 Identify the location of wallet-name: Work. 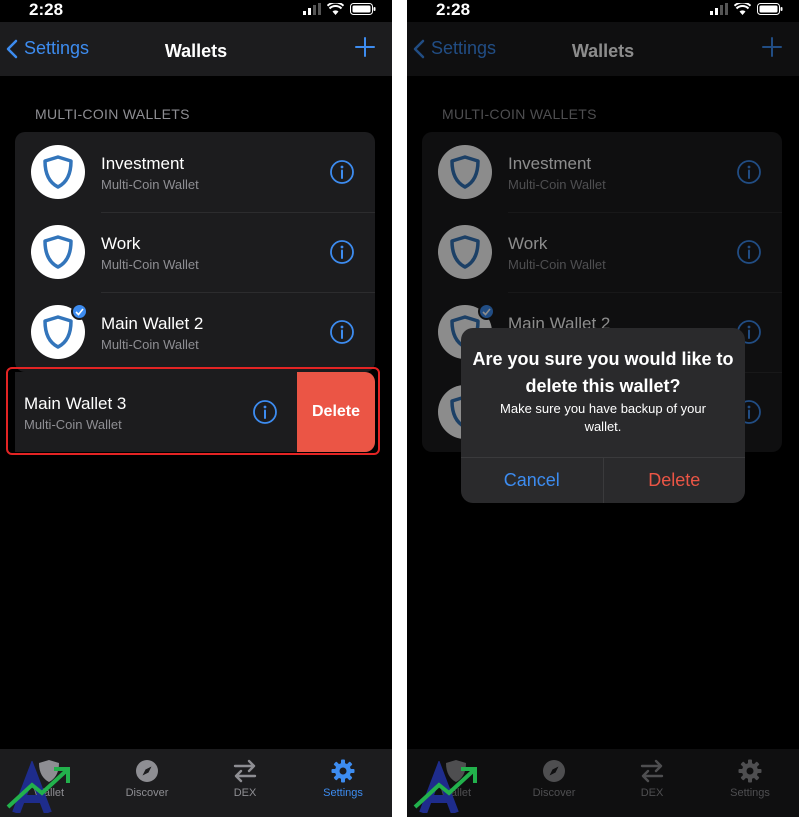
(121, 243).